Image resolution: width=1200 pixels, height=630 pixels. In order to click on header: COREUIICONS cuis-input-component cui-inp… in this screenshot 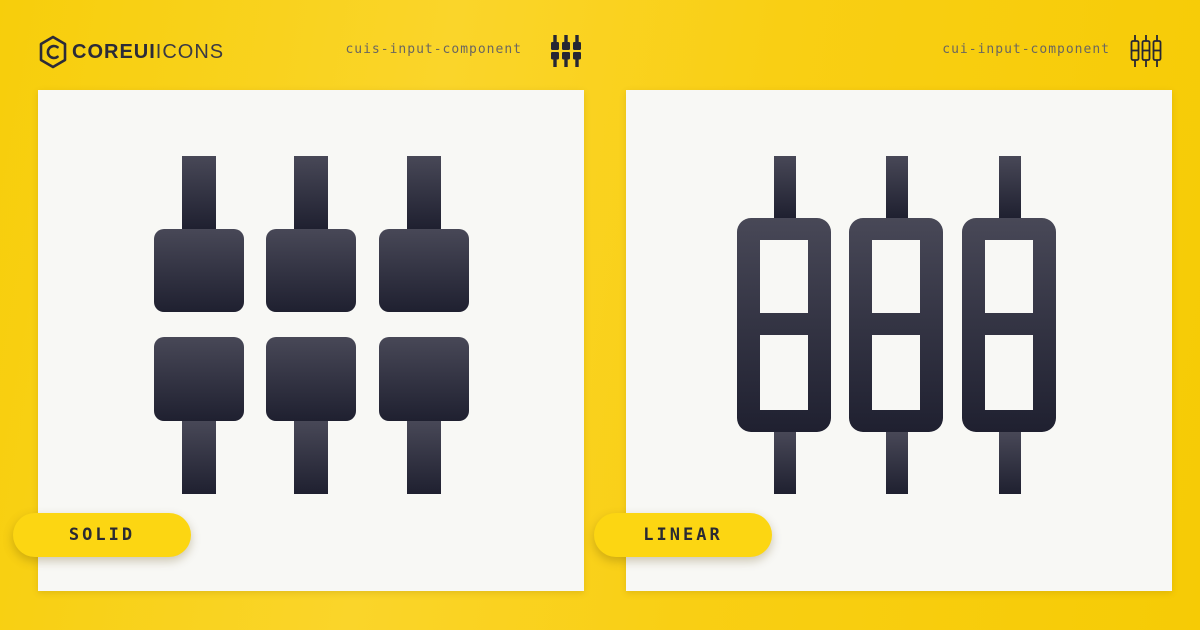, I will do `click(600, 45)`.